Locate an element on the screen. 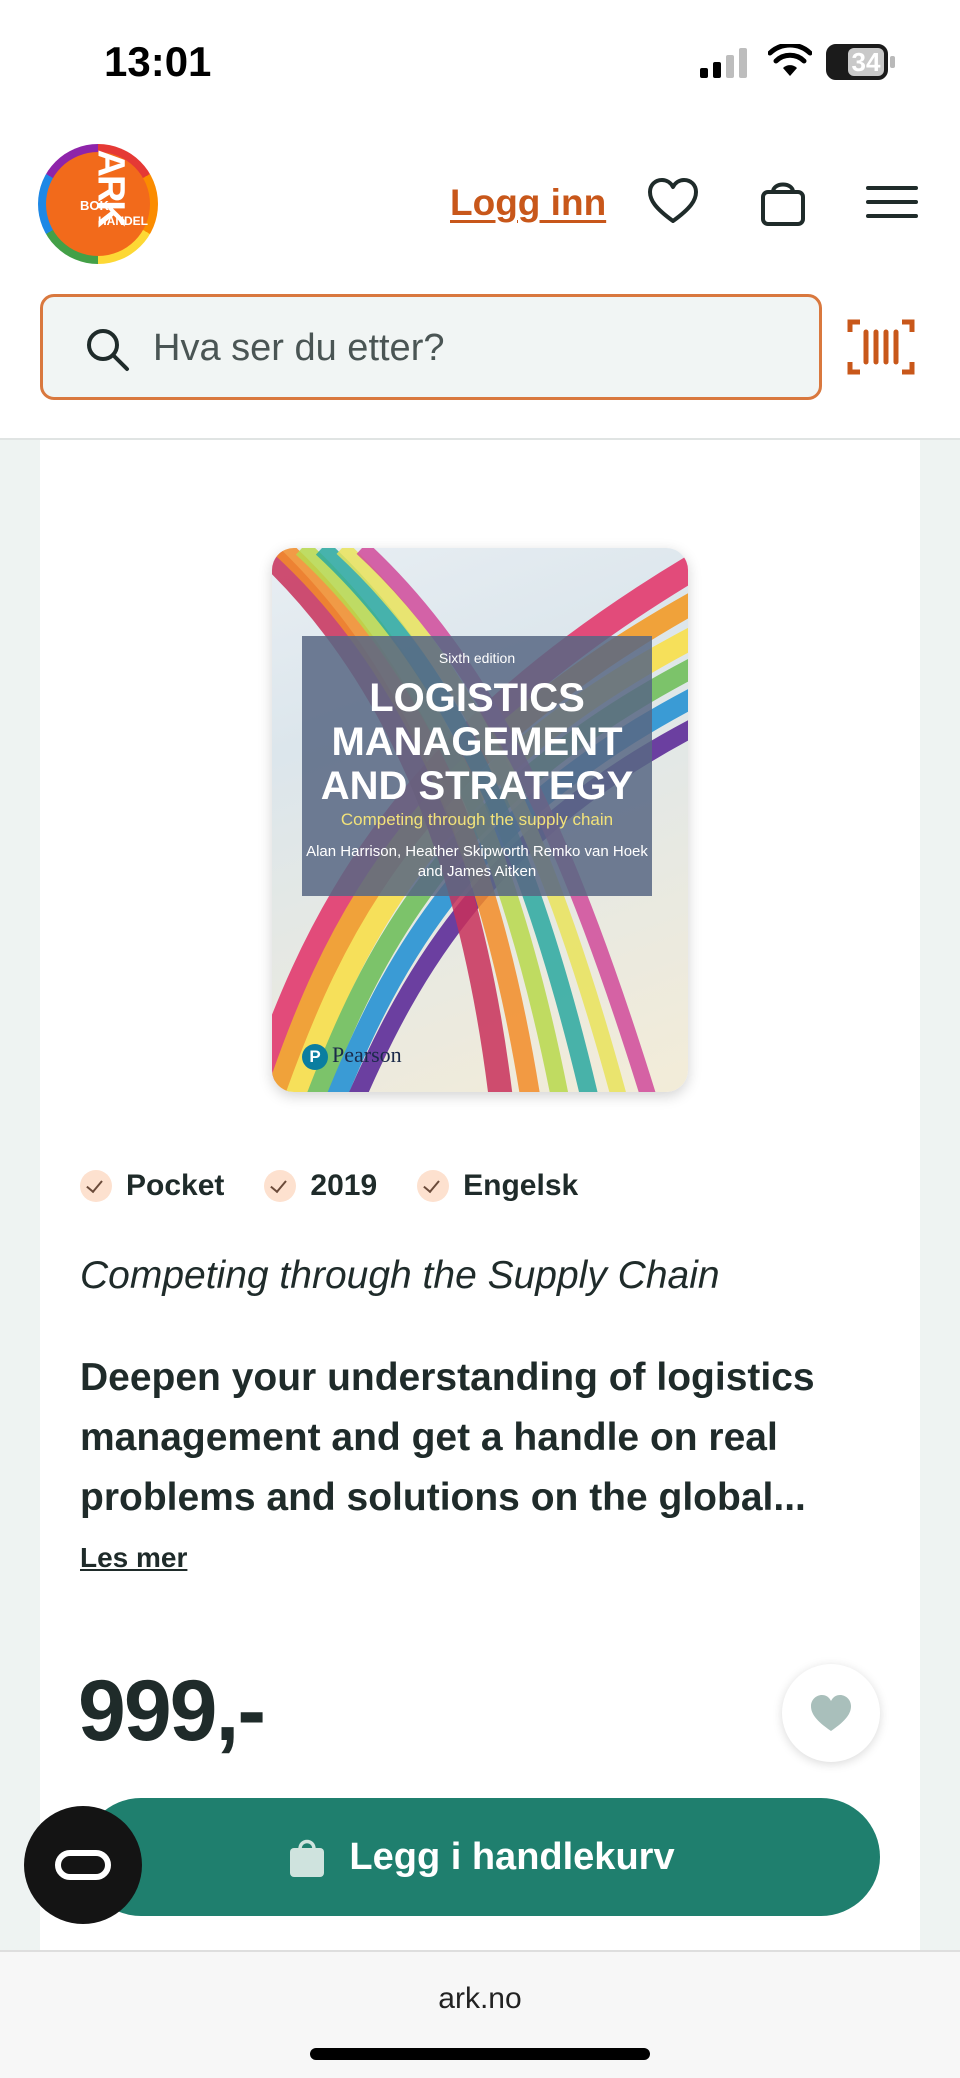 The width and height of the screenshot is (960, 2078). cover-publisher: P Pearson is located at coordinates (352, 1056).